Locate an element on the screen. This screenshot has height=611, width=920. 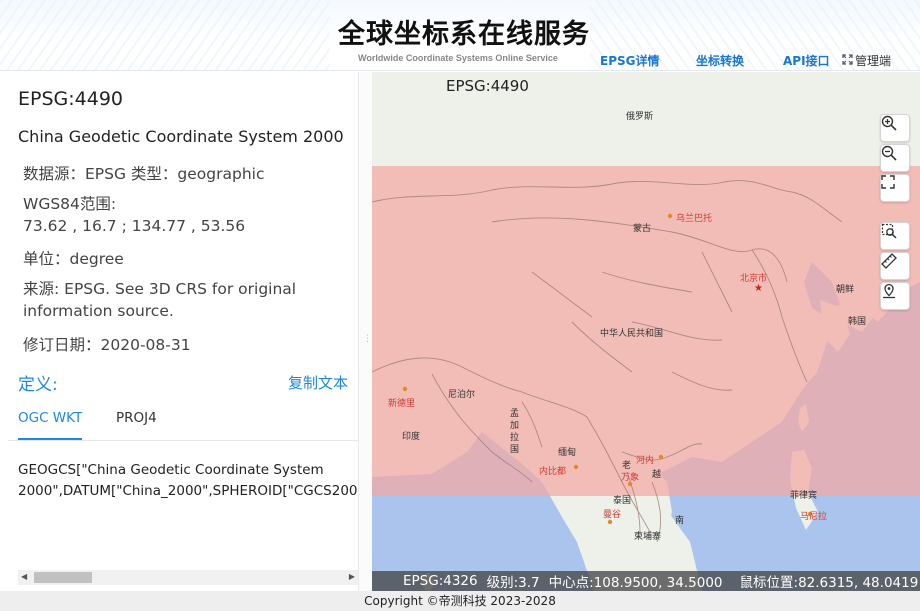
map-label-china: 中华人民共和国 is located at coordinates (632, 334).